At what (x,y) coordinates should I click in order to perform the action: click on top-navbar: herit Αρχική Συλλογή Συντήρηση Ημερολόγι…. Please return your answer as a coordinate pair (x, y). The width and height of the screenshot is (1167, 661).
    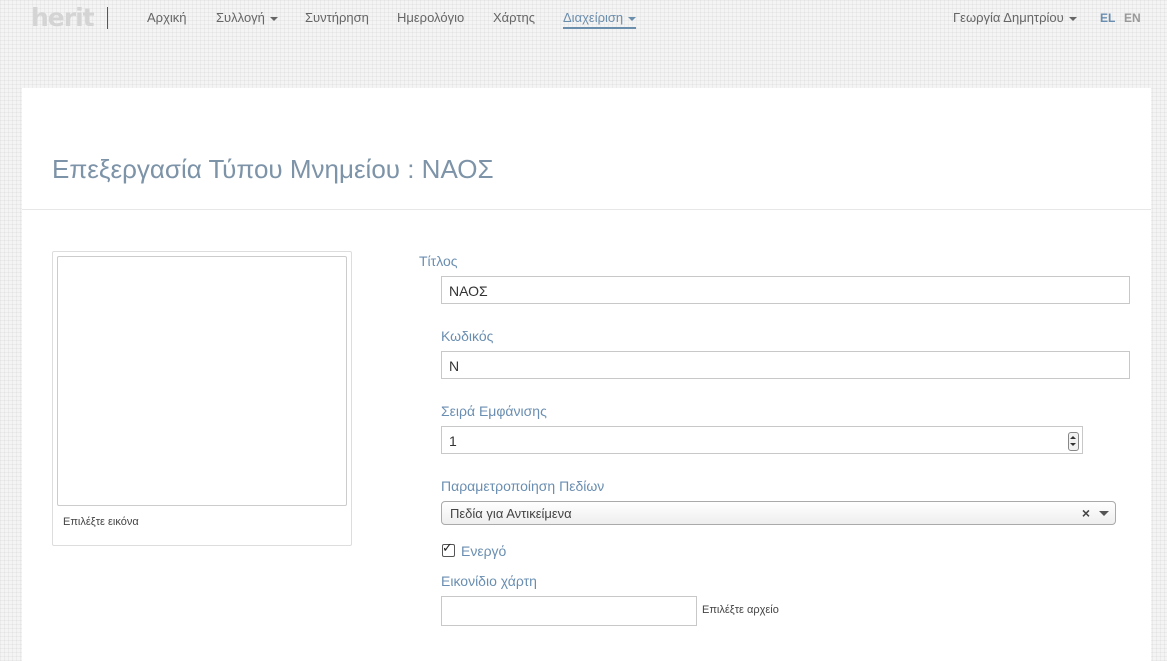
    Looking at the image, I should click on (583, 18).